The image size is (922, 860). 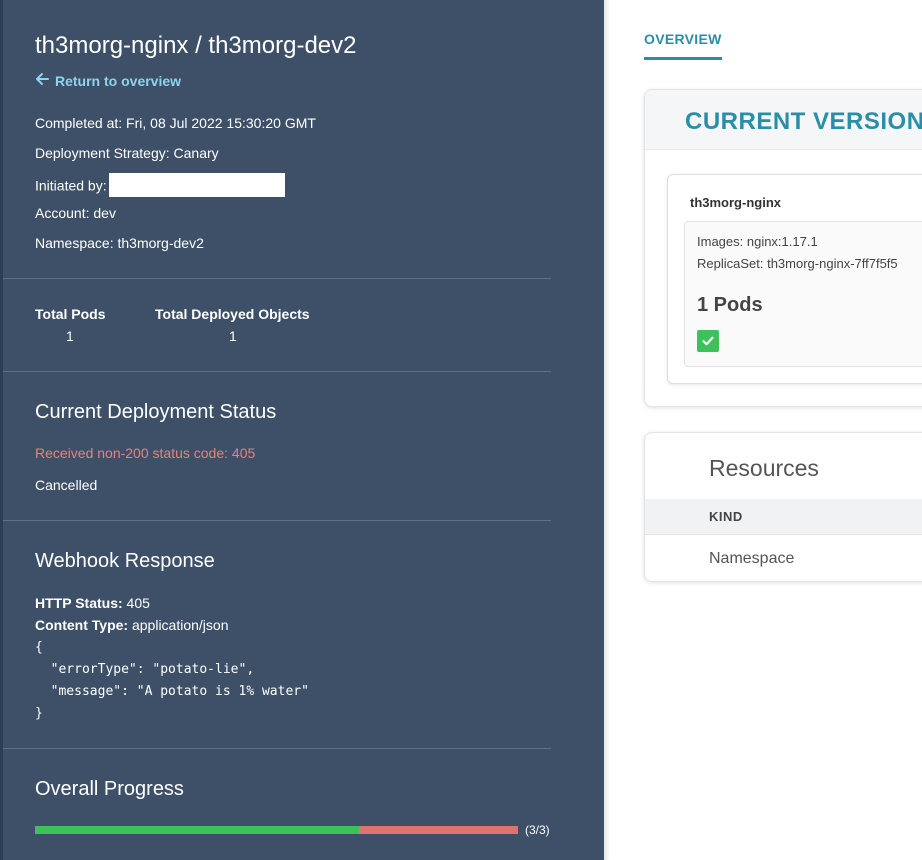 What do you see at coordinates (66, 485) in the screenshot?
I see `status-state: Cancelled` at bounding box center [66, 485].